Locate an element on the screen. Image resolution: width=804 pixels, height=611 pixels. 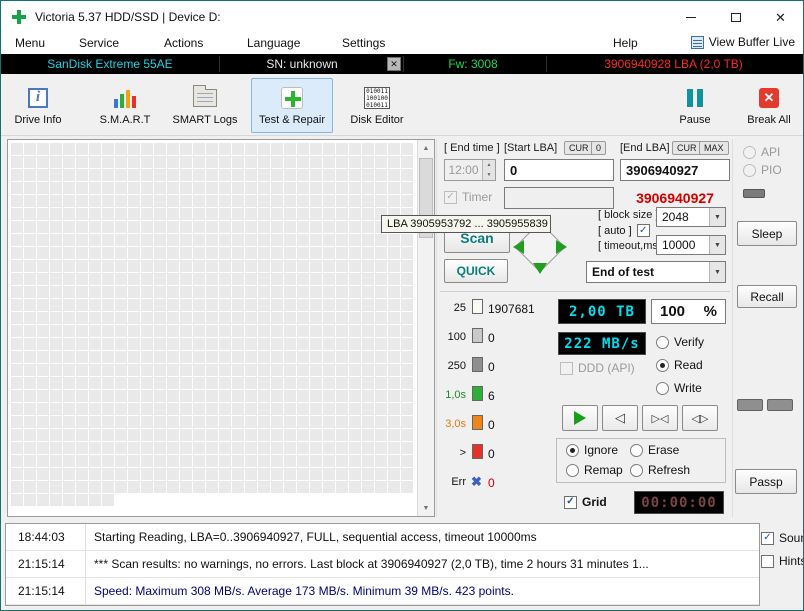
break-all-button: ✕ Break All is located at coordinates (769, 105).